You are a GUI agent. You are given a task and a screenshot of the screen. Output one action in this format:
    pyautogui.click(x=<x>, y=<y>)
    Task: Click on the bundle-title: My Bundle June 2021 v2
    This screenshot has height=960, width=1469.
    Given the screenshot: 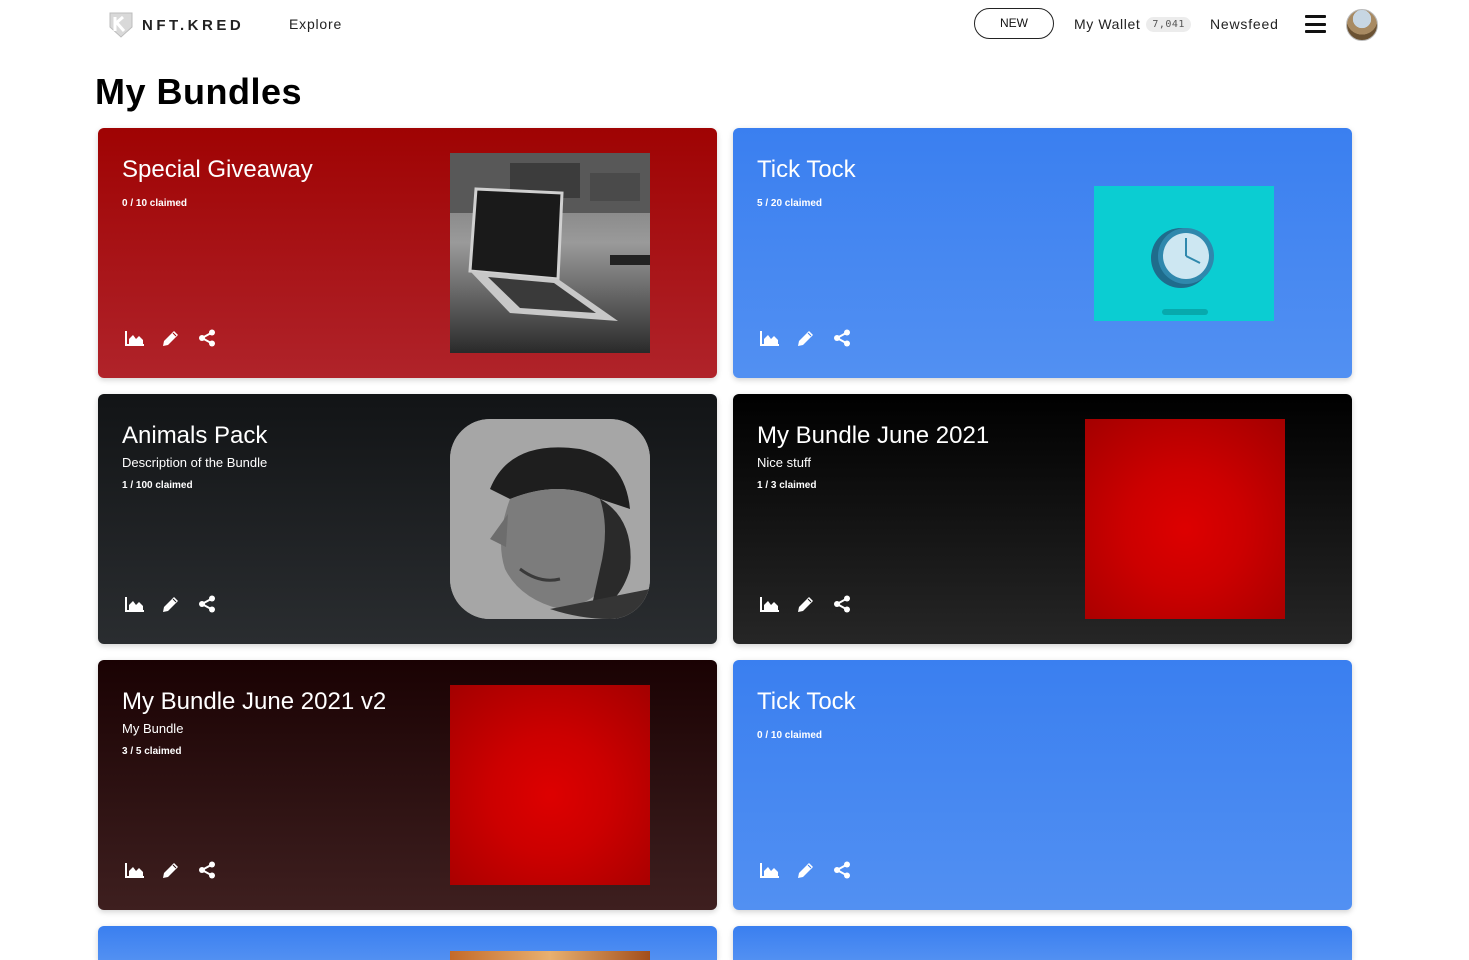 What is the action you would take?
    pyautogui.click(x=254, y=701)
    